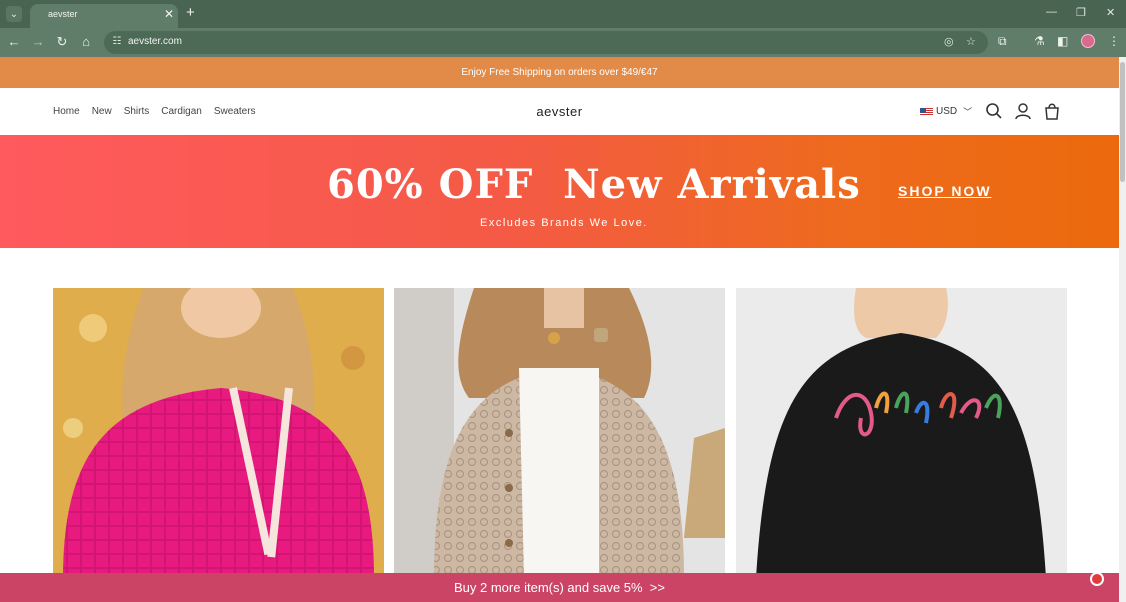 This screenshot has width=1126, height=602. I want to click on bookmark-star-icon: ☆, so click(971, 41).